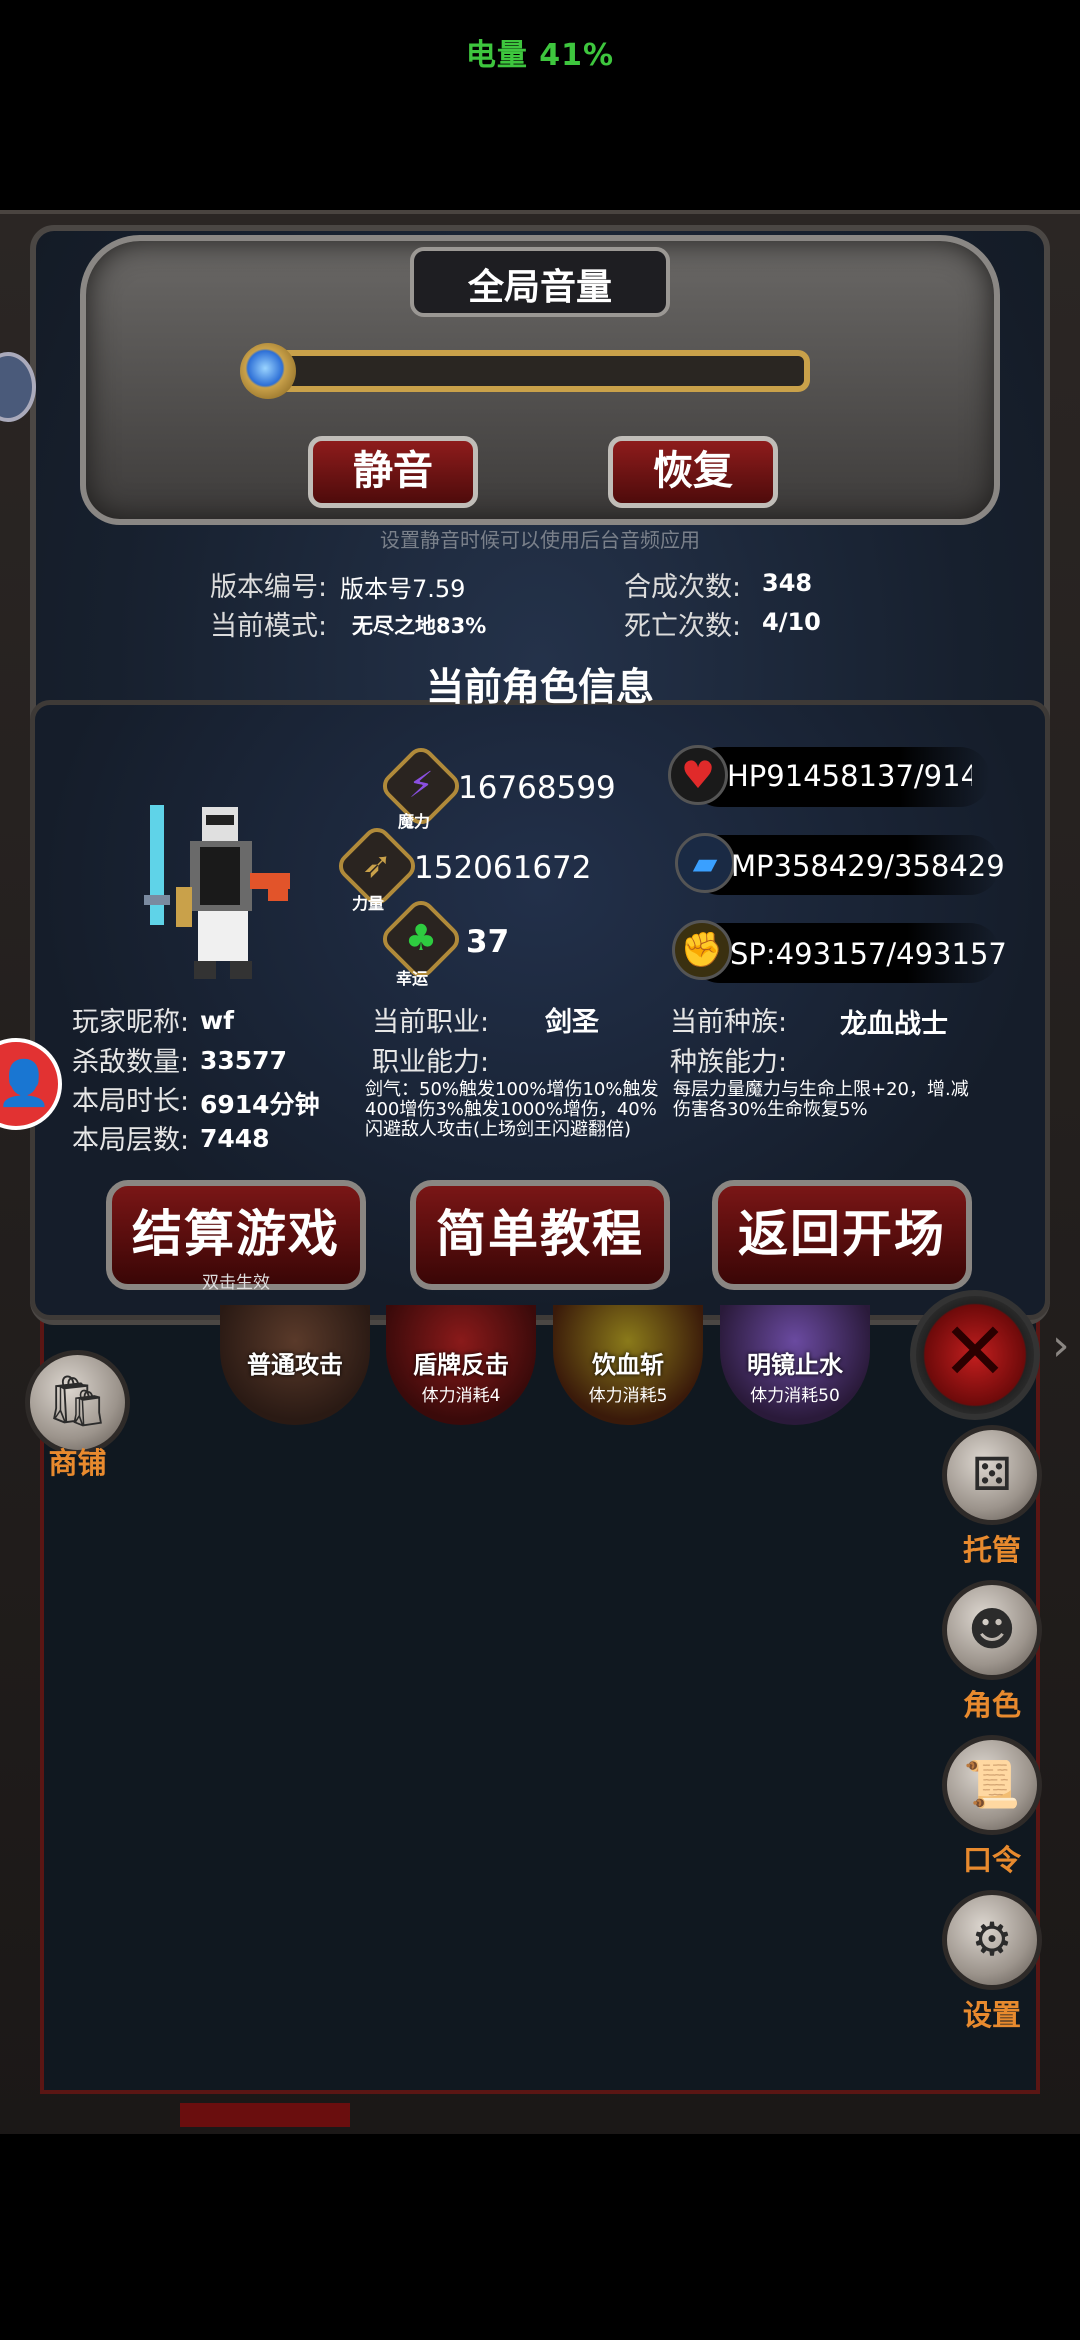  Describe the element at coordinates (1061, 1345) in the screenshot. I see `chevron-right-icon: ›` at that location.